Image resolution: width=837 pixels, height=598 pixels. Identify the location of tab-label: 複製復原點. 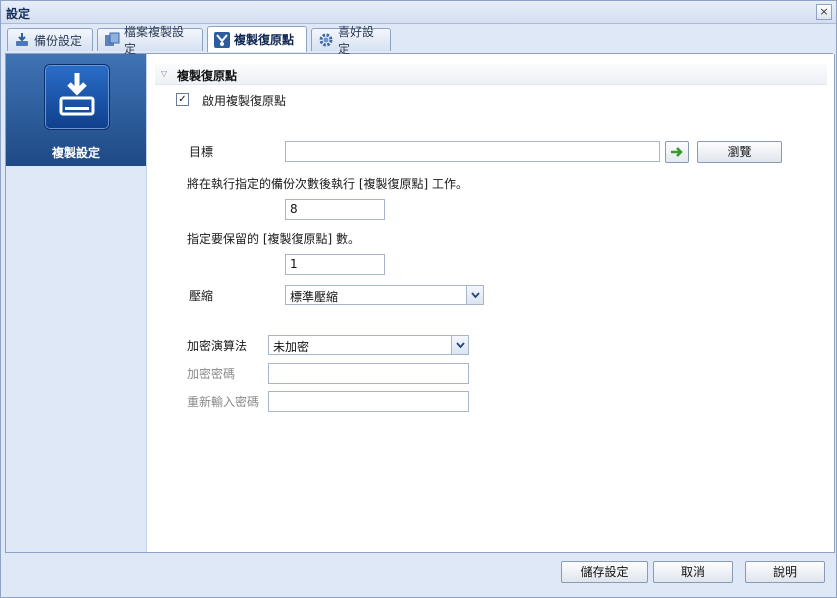
(264, 40).